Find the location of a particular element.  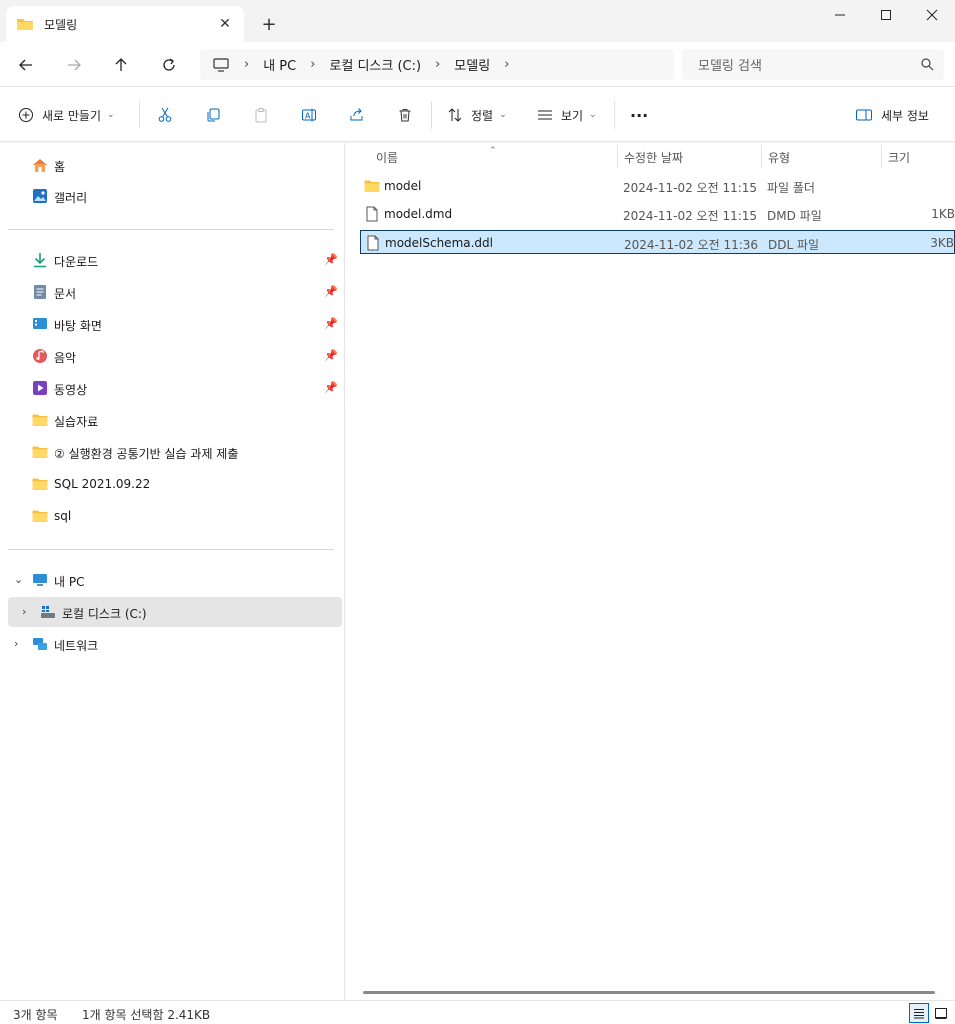

sidebar-item-music: 음악 📌 is located at coordinates (175, 356).